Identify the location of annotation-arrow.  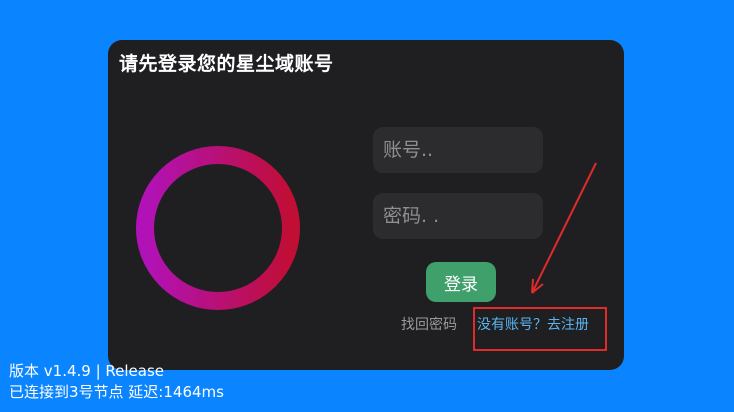
(564, 228).